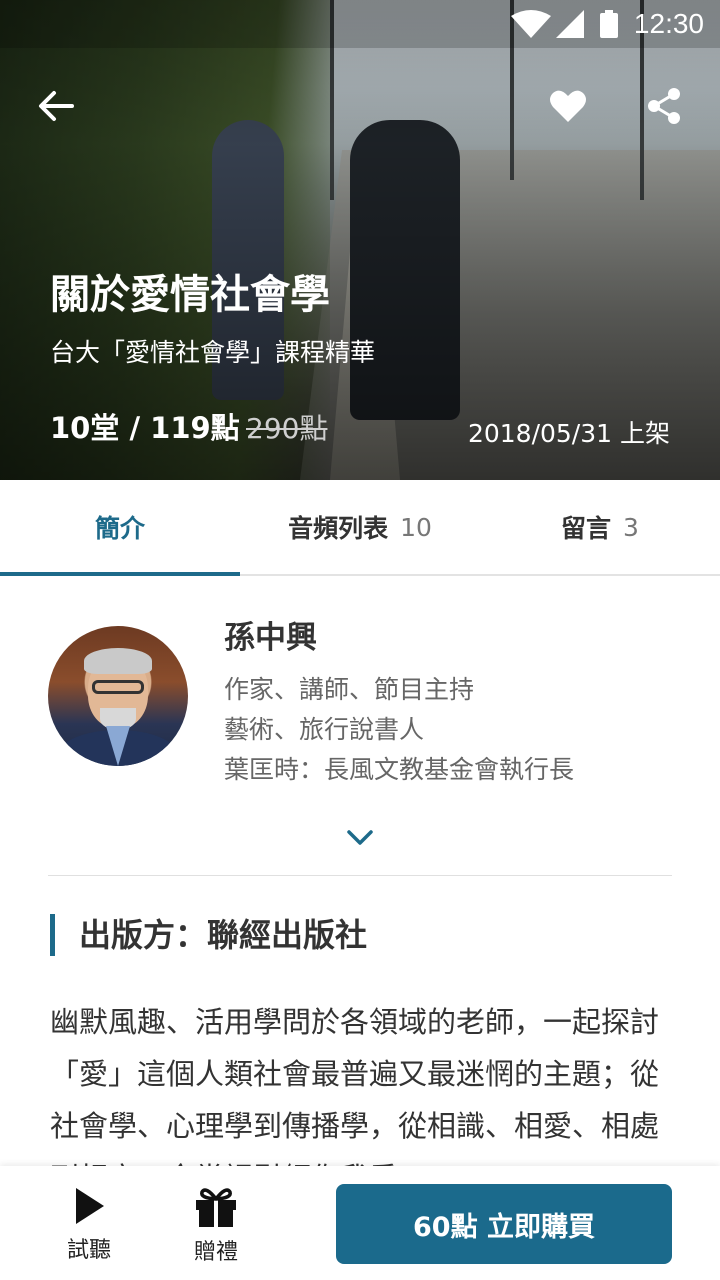  I want to click on course-price: 10堂 / 119點, so click(145, 428).